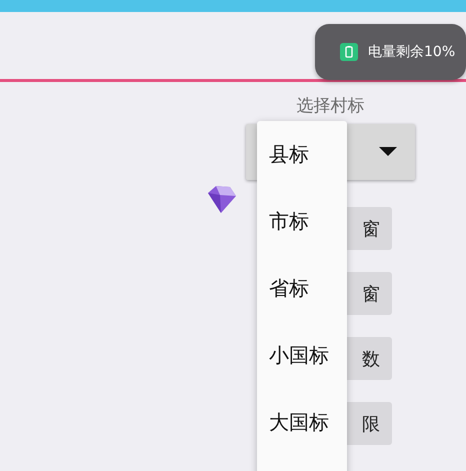  Describe the element at coordinates (412, 52) in the screenshot. I see `toast-message: 电量剩余10%` at that location.